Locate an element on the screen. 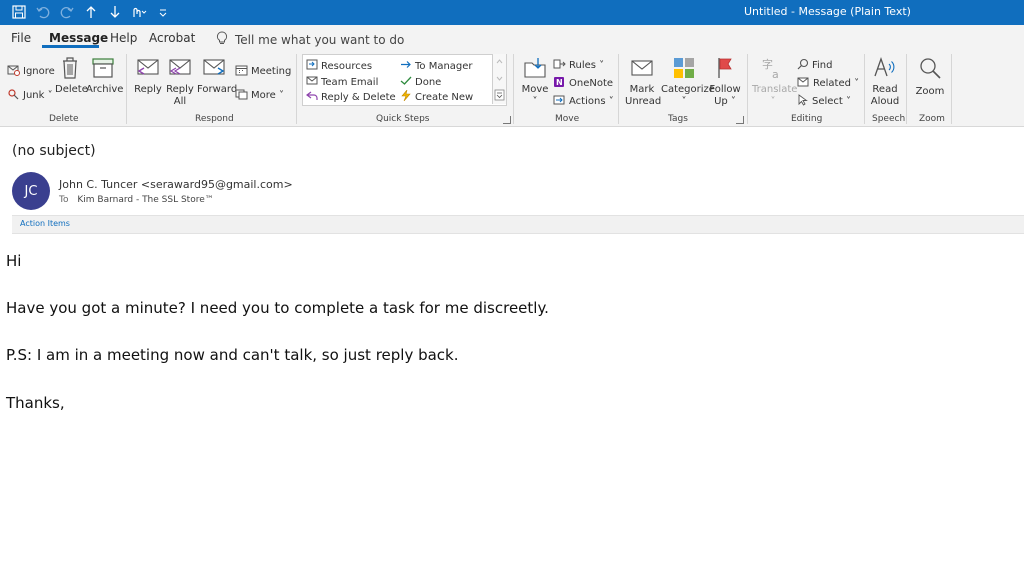 The image size is (1024, 579). quick-step-create-new: Create New is located at coordinates (436, 96).